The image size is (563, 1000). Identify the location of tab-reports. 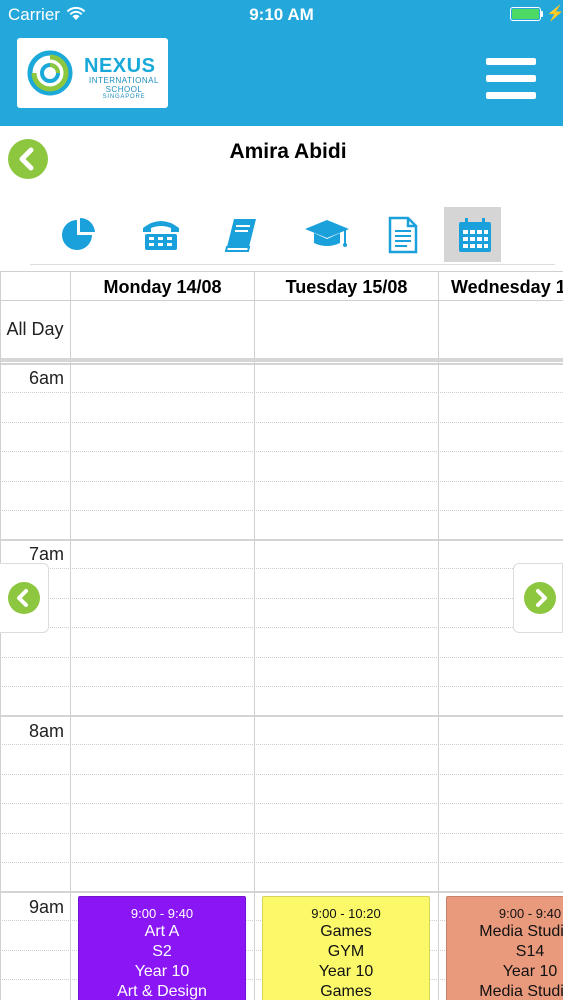
(400, 234).